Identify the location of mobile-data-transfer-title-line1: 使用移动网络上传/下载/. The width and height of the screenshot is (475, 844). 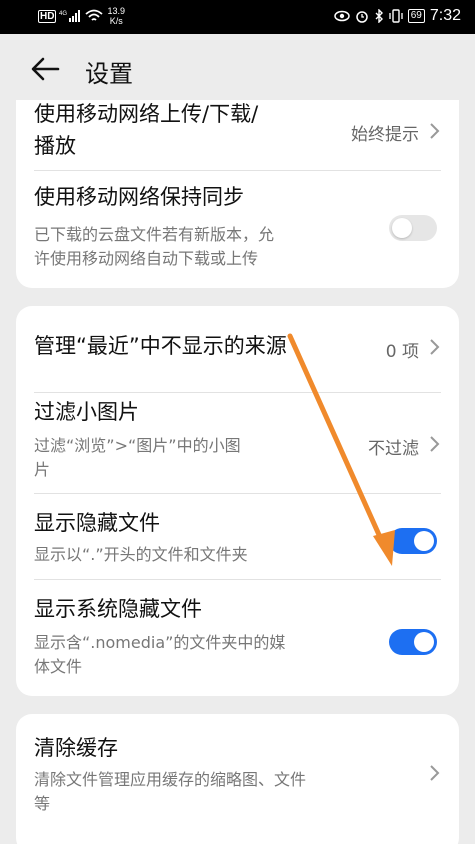
(146, 114).